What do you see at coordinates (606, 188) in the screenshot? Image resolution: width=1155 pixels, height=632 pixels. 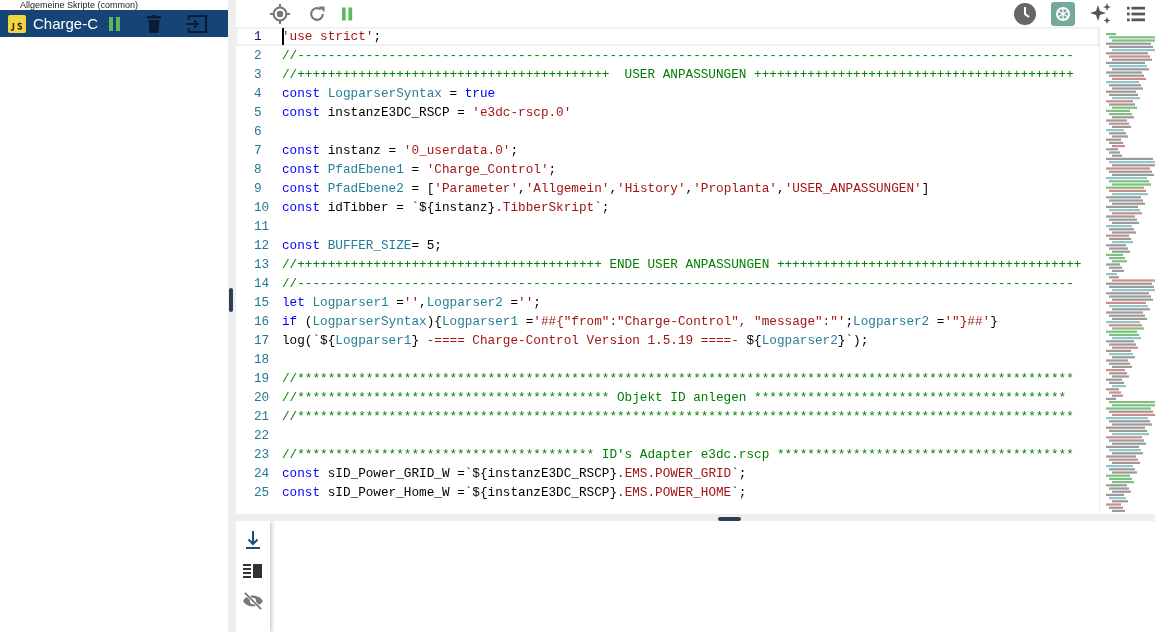 I see `code-line: const PfadEbene2 = ['Parameter','Allgemein','History','Proplanta','USER_ANPASSUNGEN']` at bounding box center [606, 188].